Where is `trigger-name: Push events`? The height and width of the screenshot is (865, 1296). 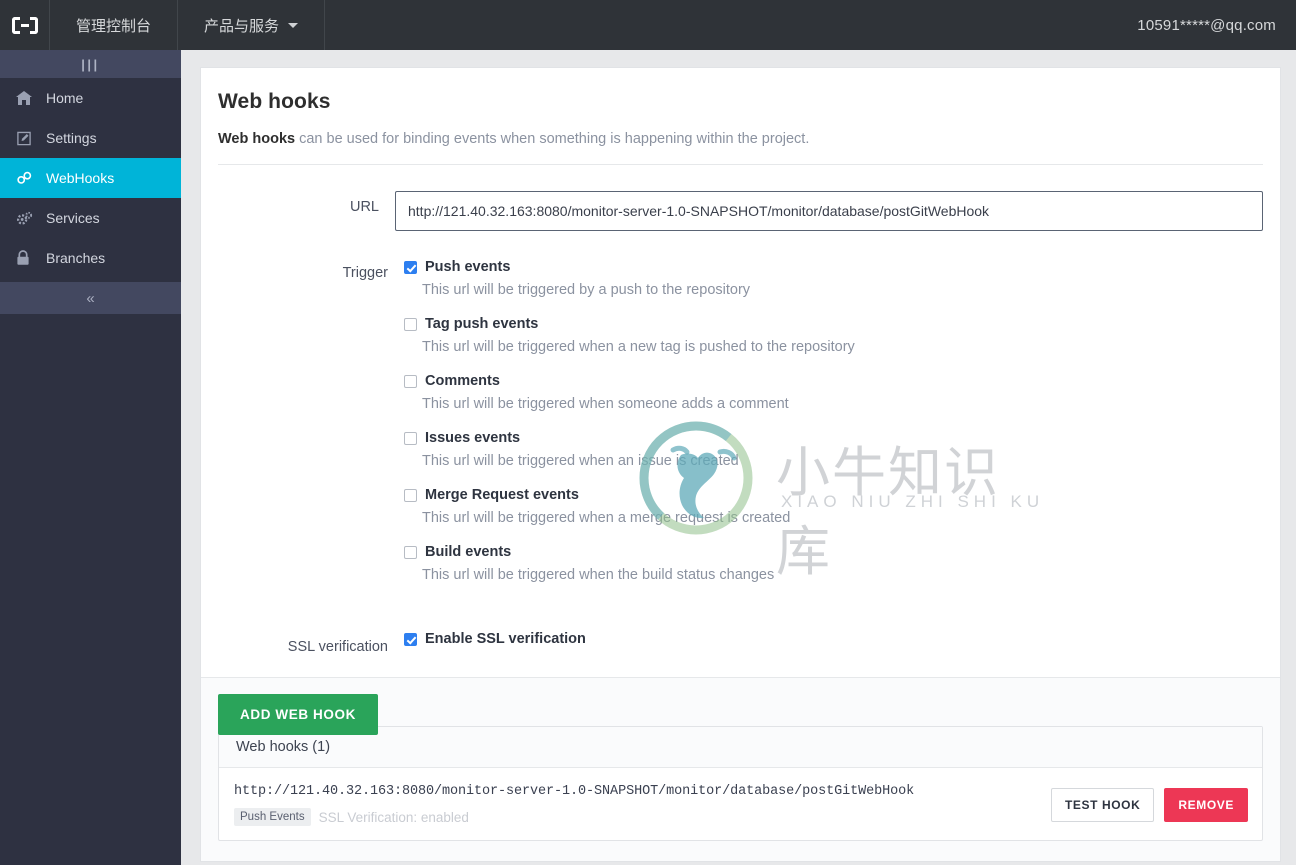 trigger-name: Push events is located at coordinates (468, 267).